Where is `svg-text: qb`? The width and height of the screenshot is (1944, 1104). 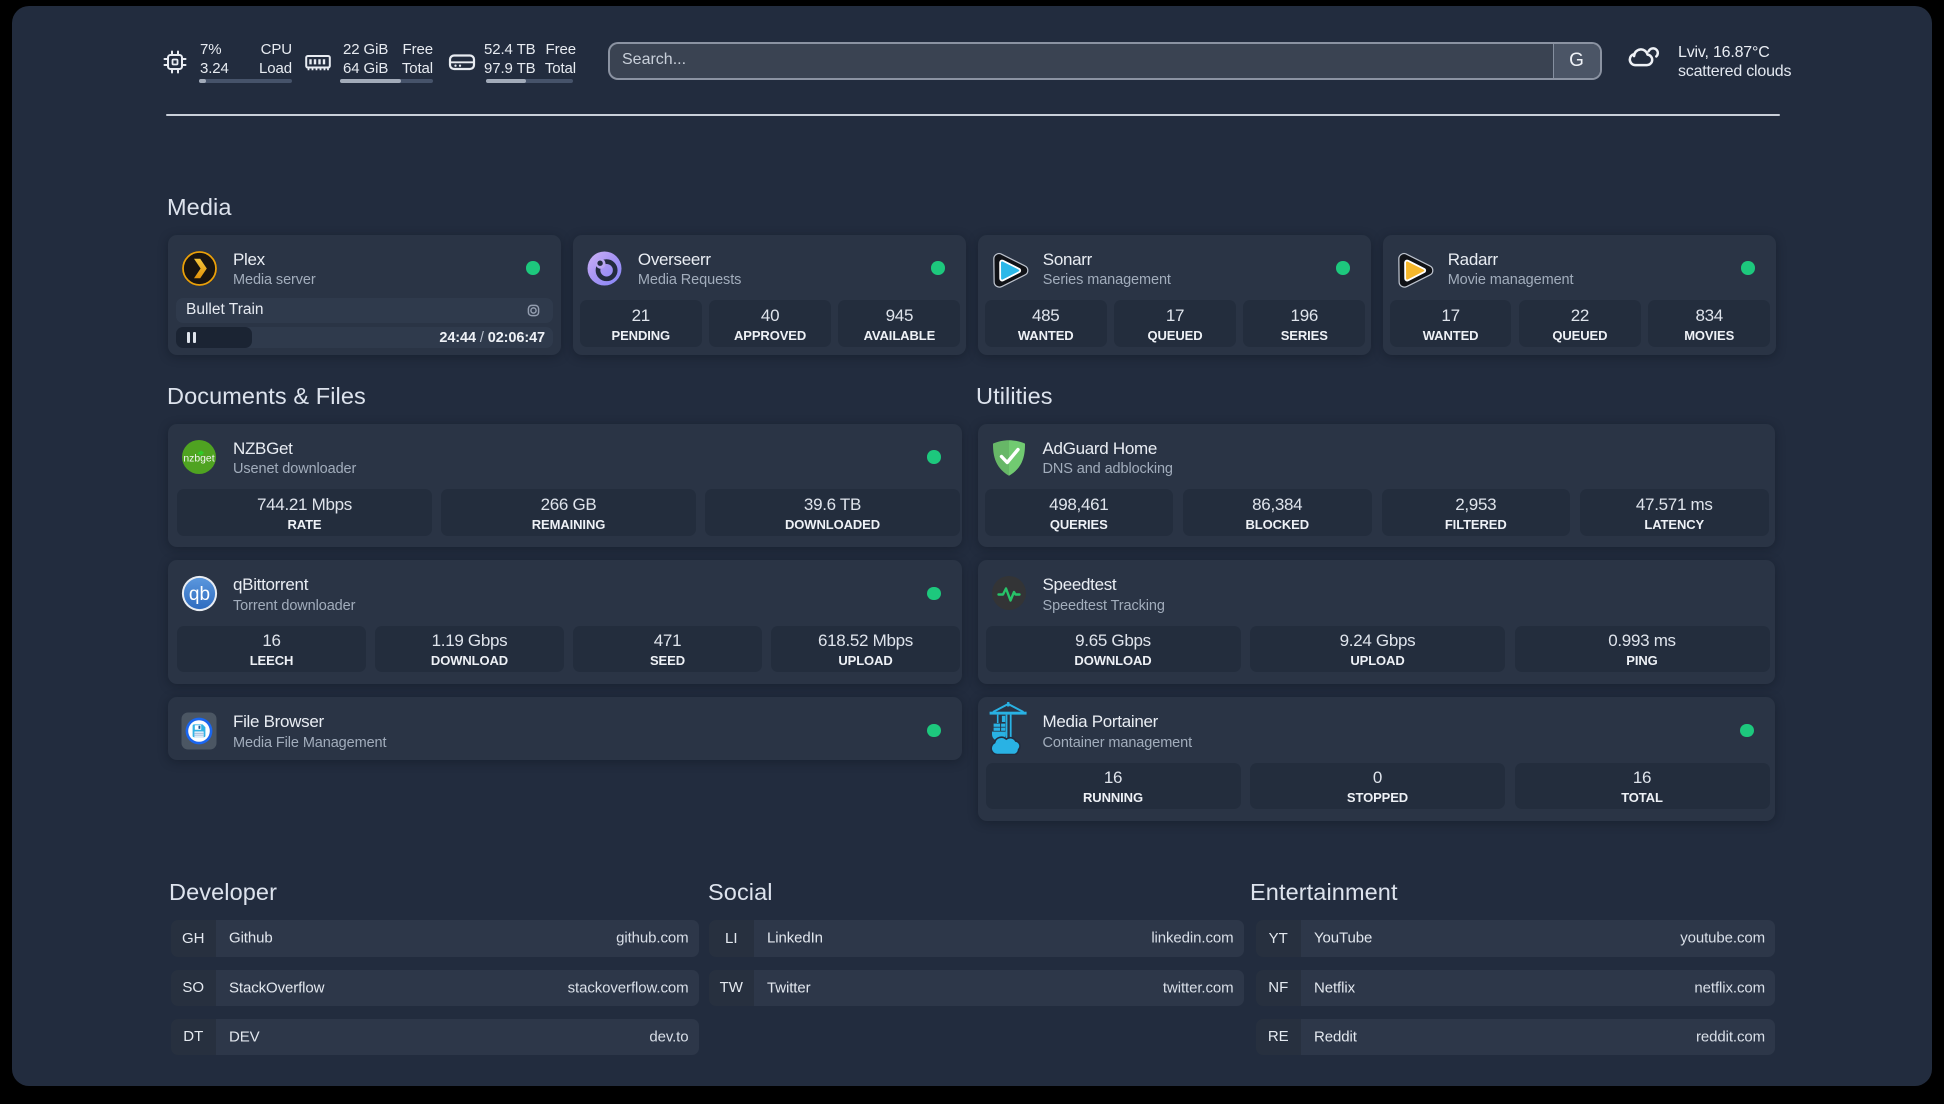
svg-text: qb is located at coordinates (199, 594).